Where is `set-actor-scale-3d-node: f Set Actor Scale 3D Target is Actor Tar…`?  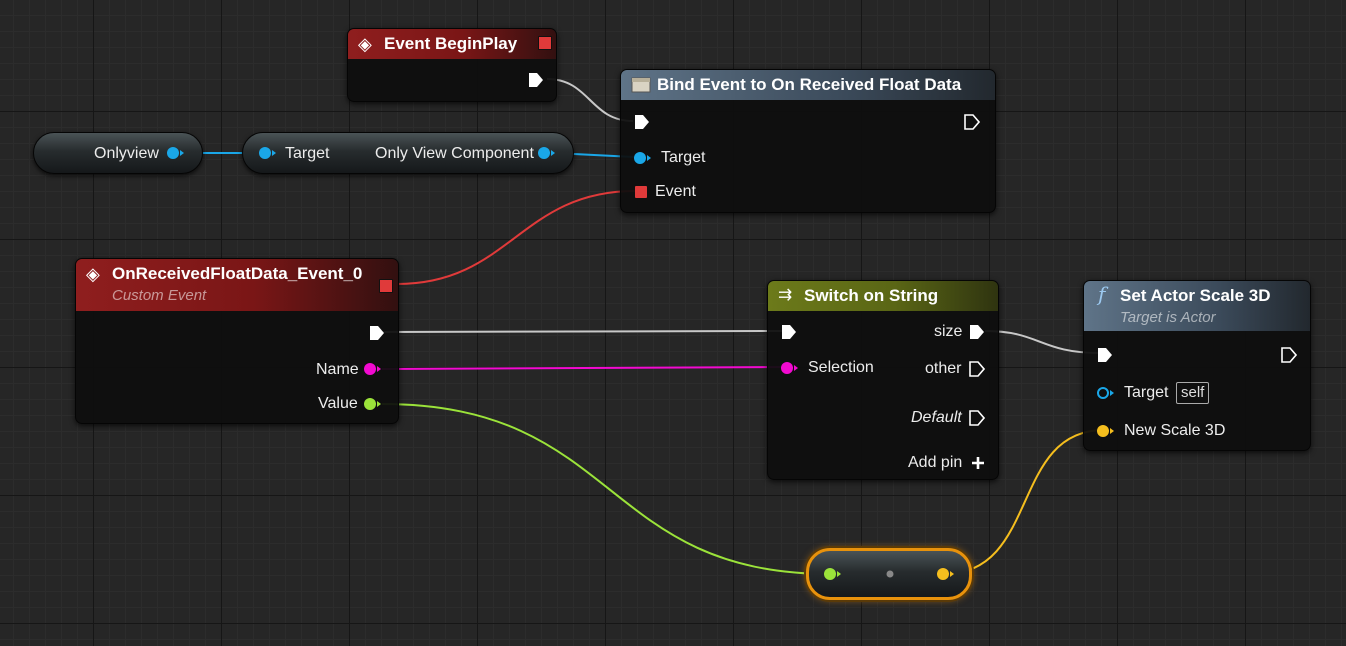
set-actor-scale-3d-node: f Set Actor Scale 3D Target is Actor Tar… is located at coordinates (1197, 365).